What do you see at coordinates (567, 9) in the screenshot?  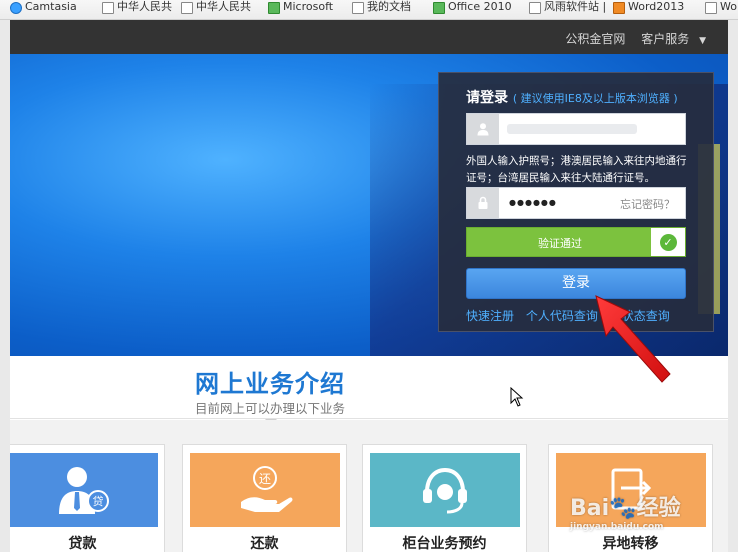 I see `bookmark-software: 风雨软件站 |` at bounding box center [567, 9].